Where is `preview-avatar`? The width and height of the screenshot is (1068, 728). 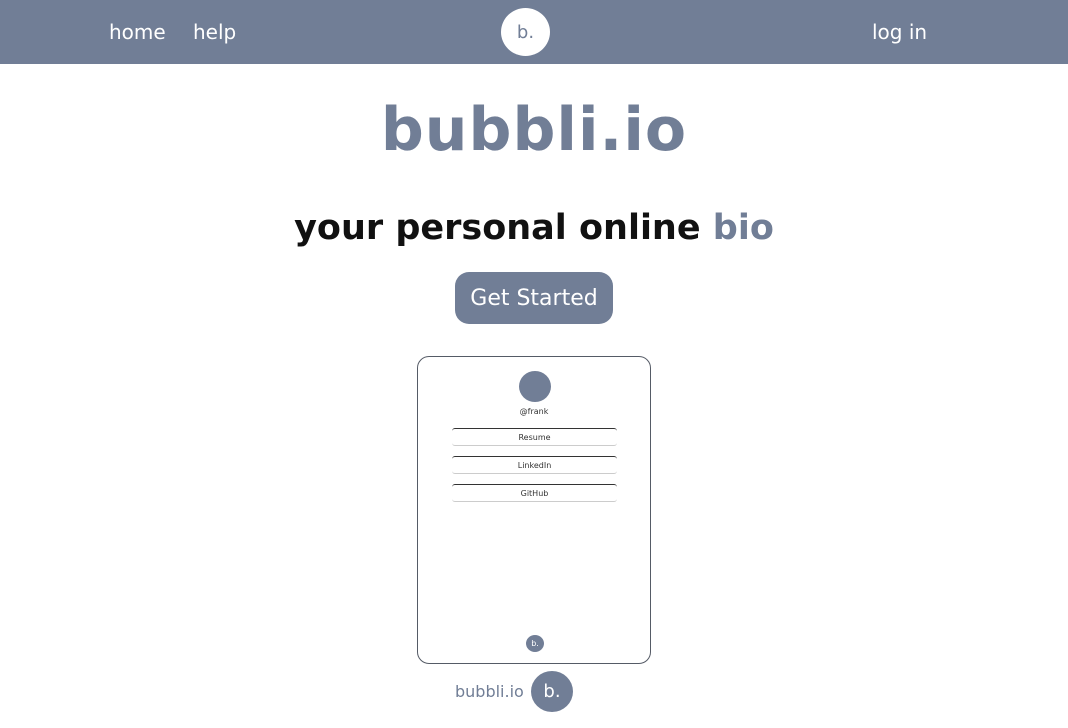 preview-avatar is located at coordinates (535, 386).